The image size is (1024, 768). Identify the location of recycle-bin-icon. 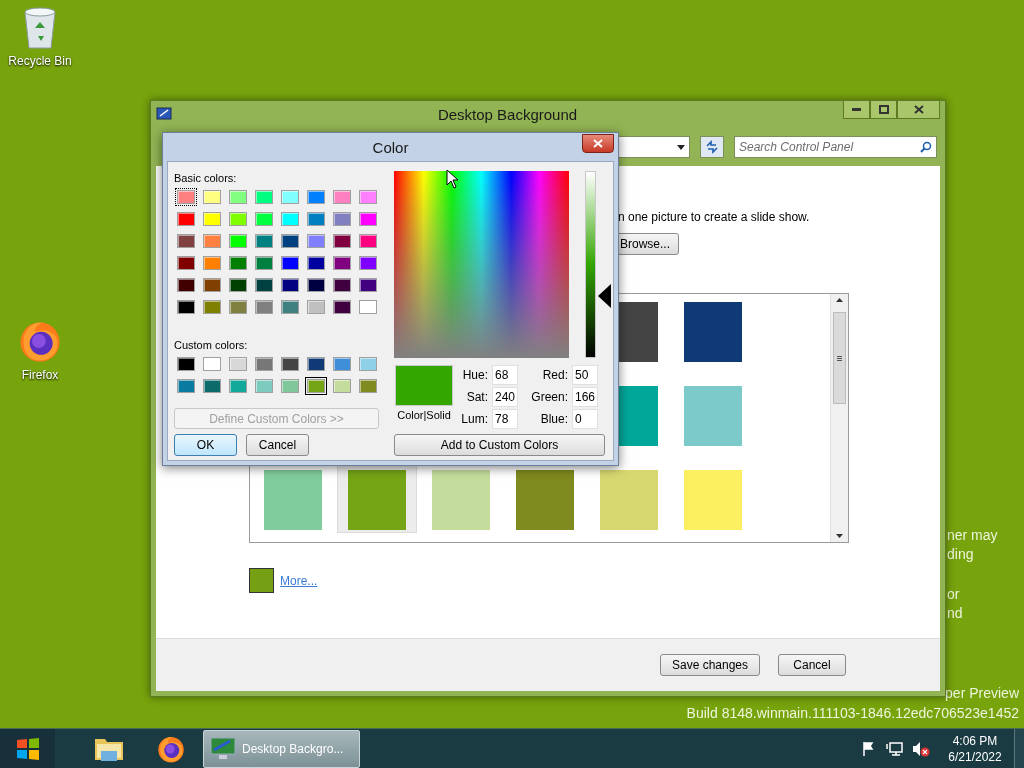
(40, 28).